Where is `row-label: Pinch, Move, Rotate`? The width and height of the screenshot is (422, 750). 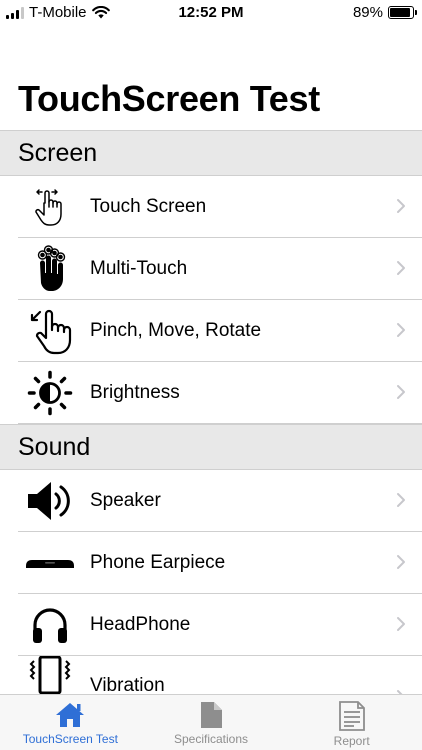 row-label: Pinch, Move, Rotate is located at coordinates (176, 330).